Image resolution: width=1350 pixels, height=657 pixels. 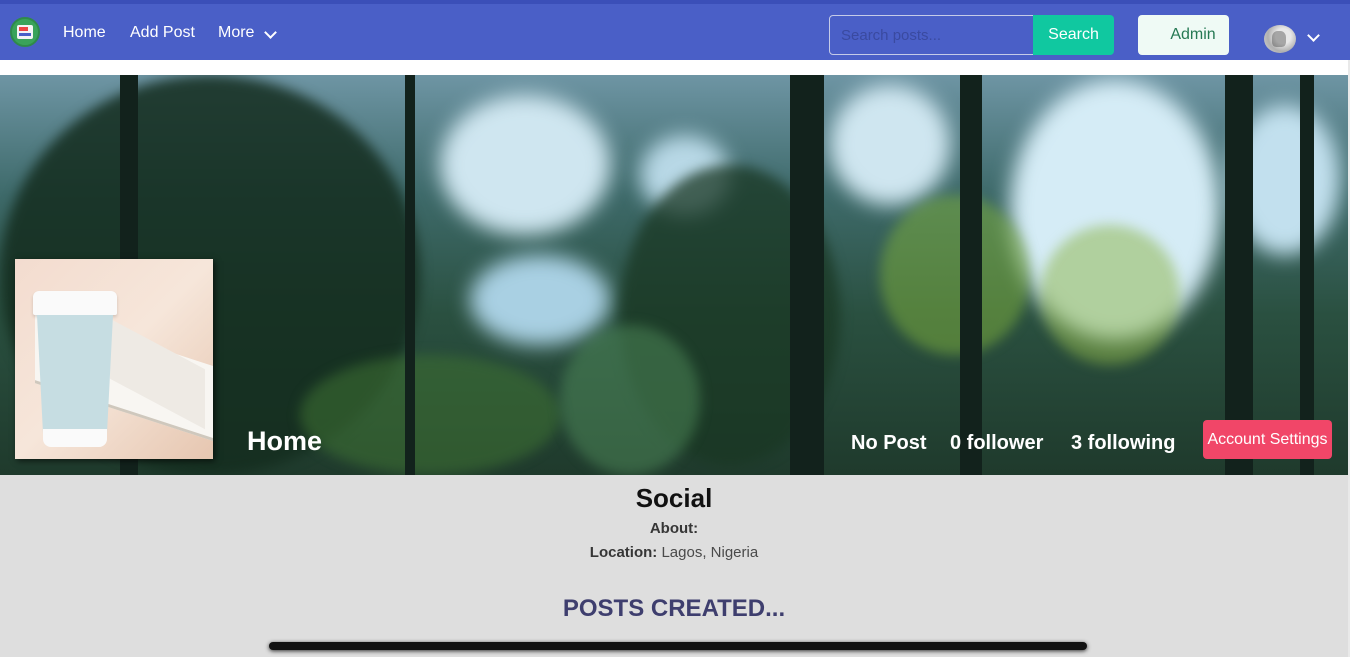 I want to click on search-input, so click(x=931, y=35).